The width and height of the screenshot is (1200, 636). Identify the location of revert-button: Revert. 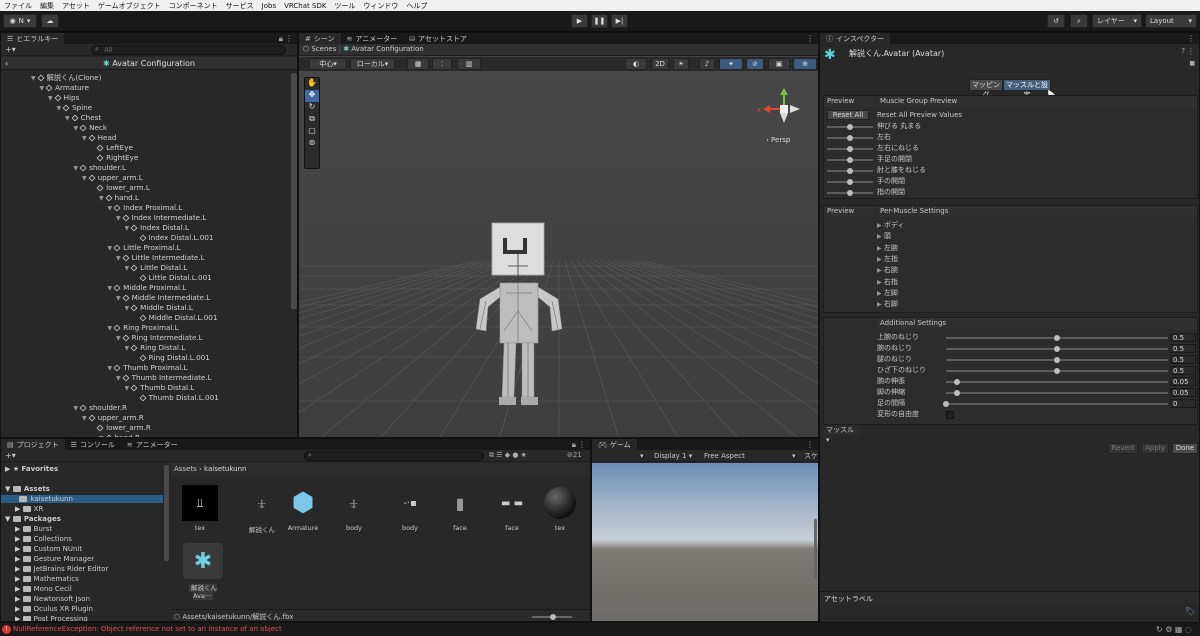
(1123, 448).